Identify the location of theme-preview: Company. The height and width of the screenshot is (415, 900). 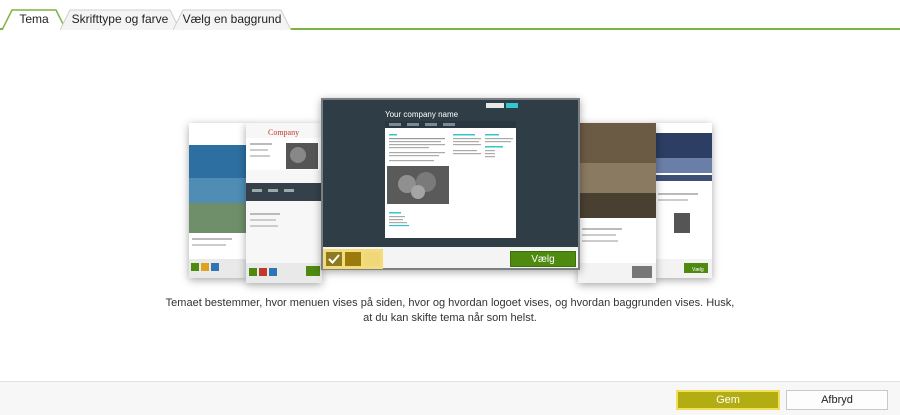
(284, 203).